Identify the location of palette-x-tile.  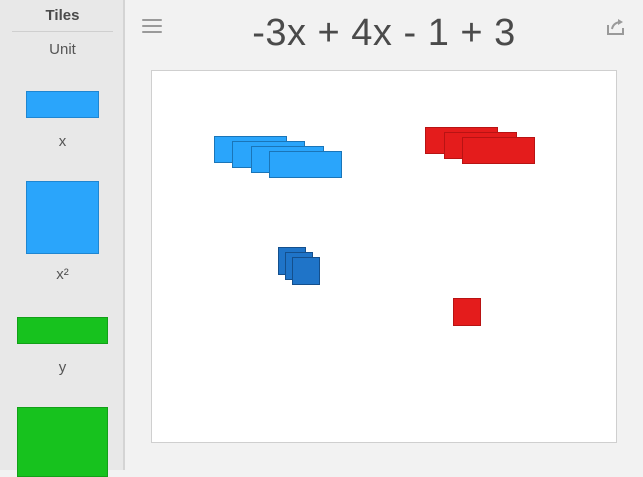
(62, 104).